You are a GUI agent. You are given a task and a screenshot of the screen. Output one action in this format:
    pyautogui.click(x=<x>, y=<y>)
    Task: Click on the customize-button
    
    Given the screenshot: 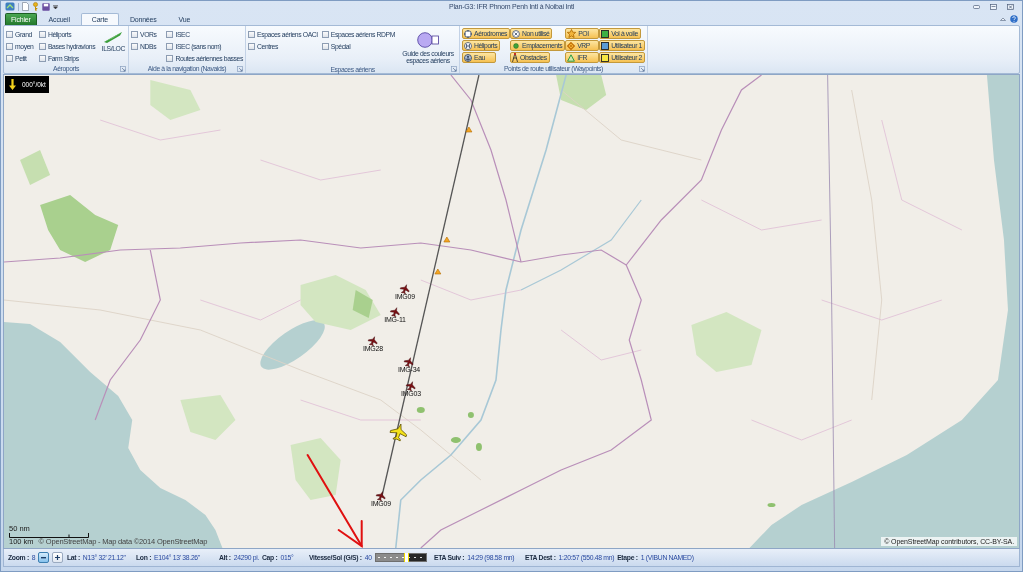 What is the action you would take?
    pyautogui.click(x=55, y=6)
    